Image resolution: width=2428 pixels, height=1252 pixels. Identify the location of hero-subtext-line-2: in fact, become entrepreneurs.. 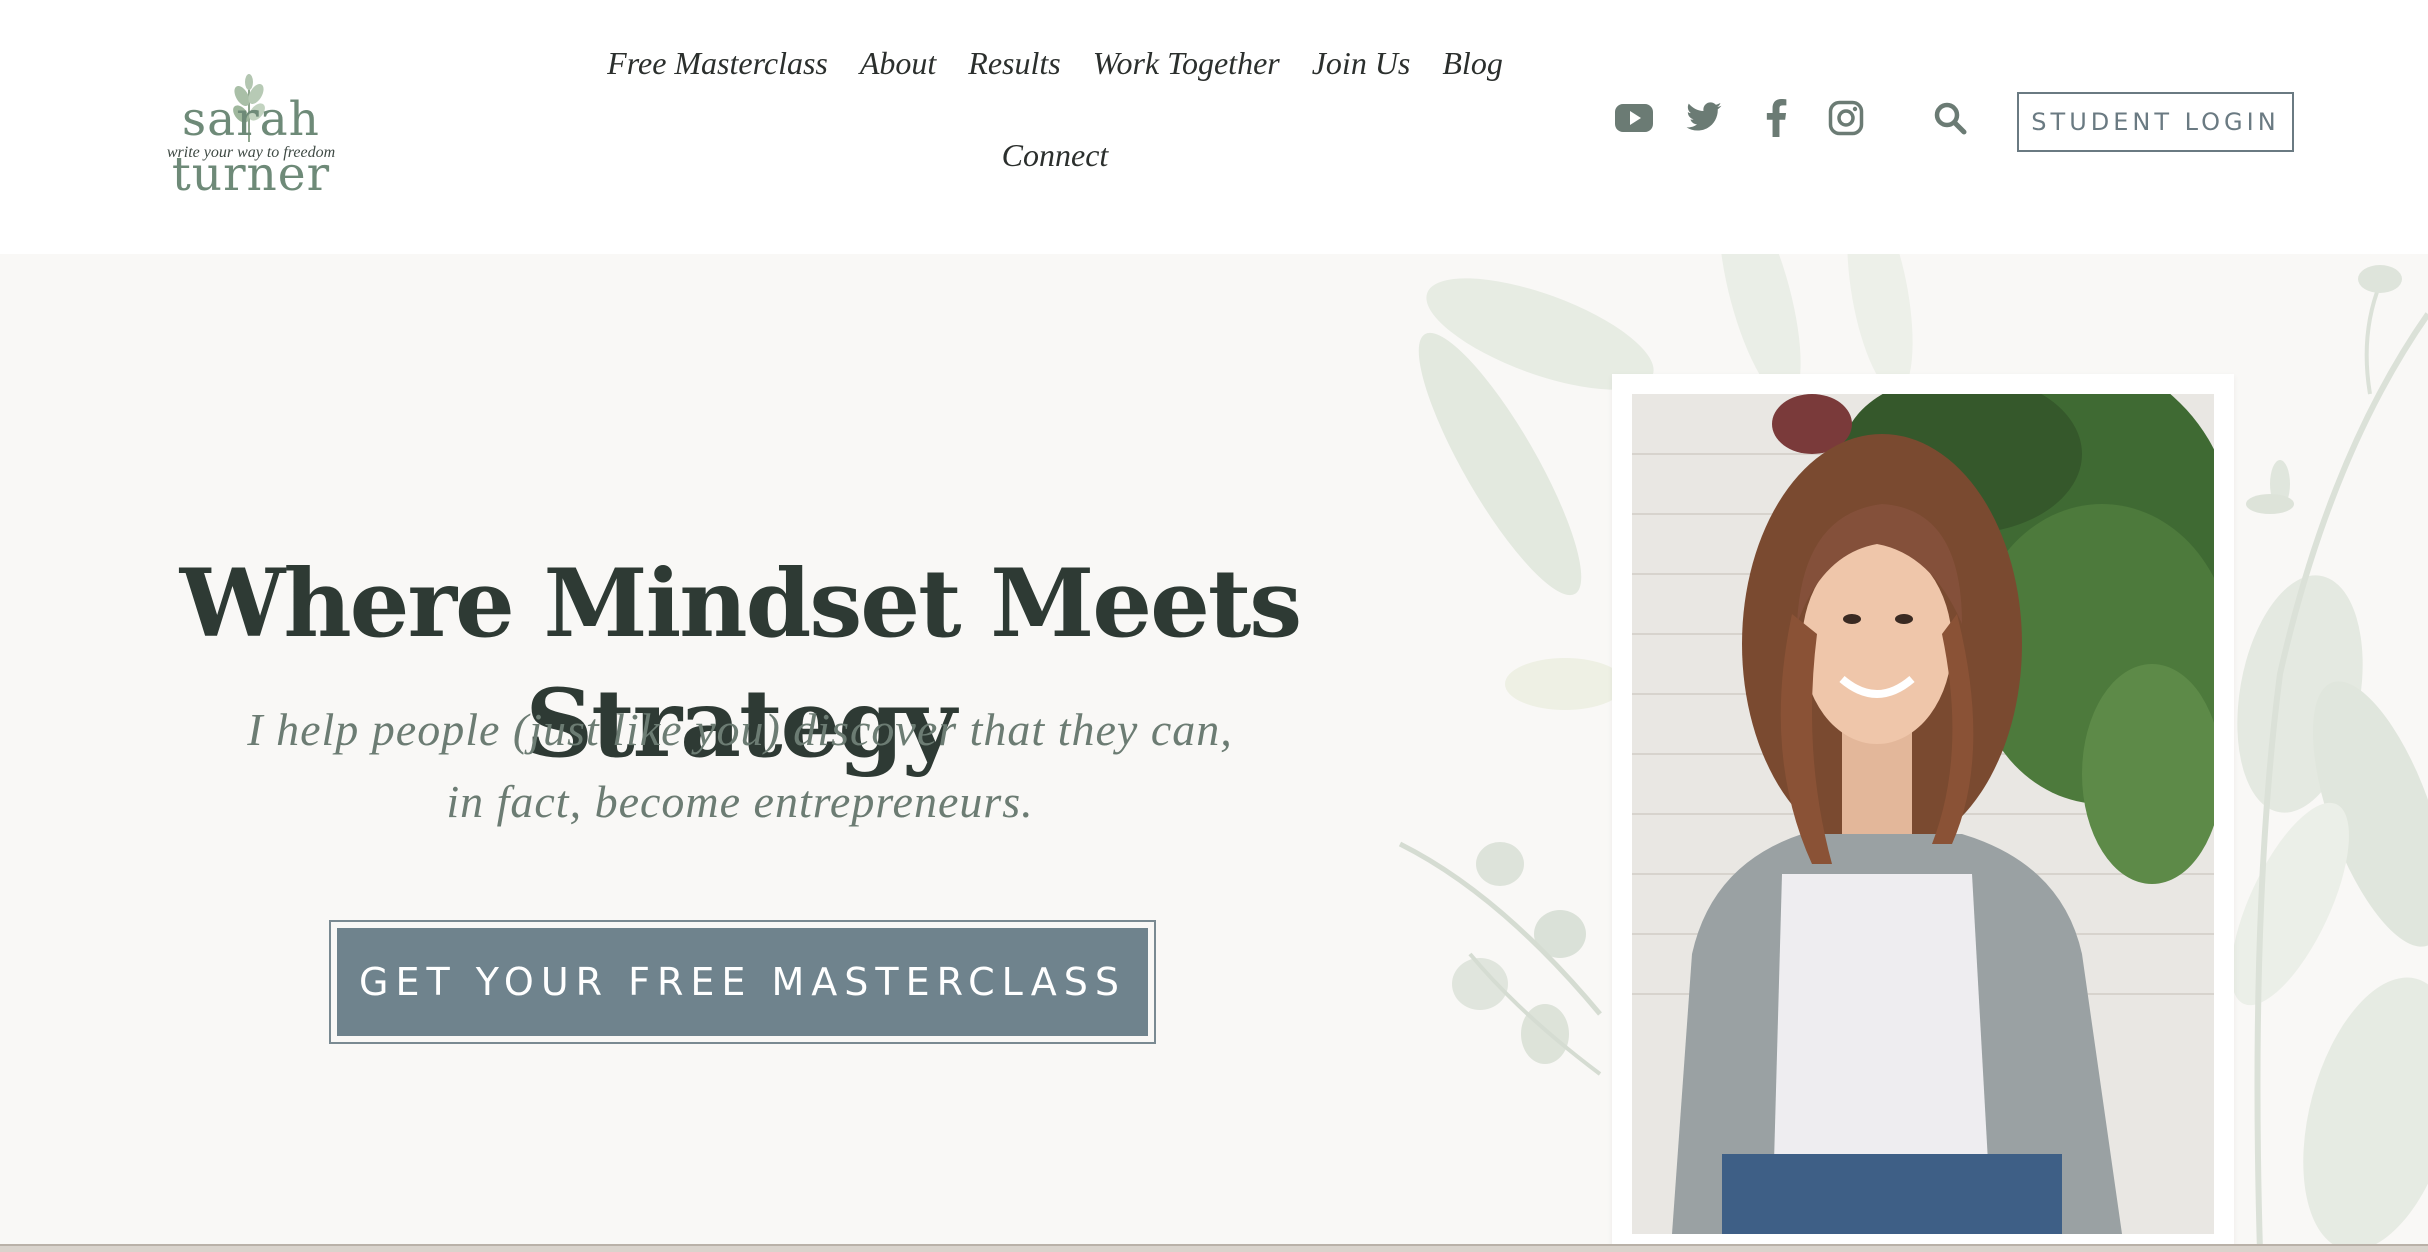
(740, 801).